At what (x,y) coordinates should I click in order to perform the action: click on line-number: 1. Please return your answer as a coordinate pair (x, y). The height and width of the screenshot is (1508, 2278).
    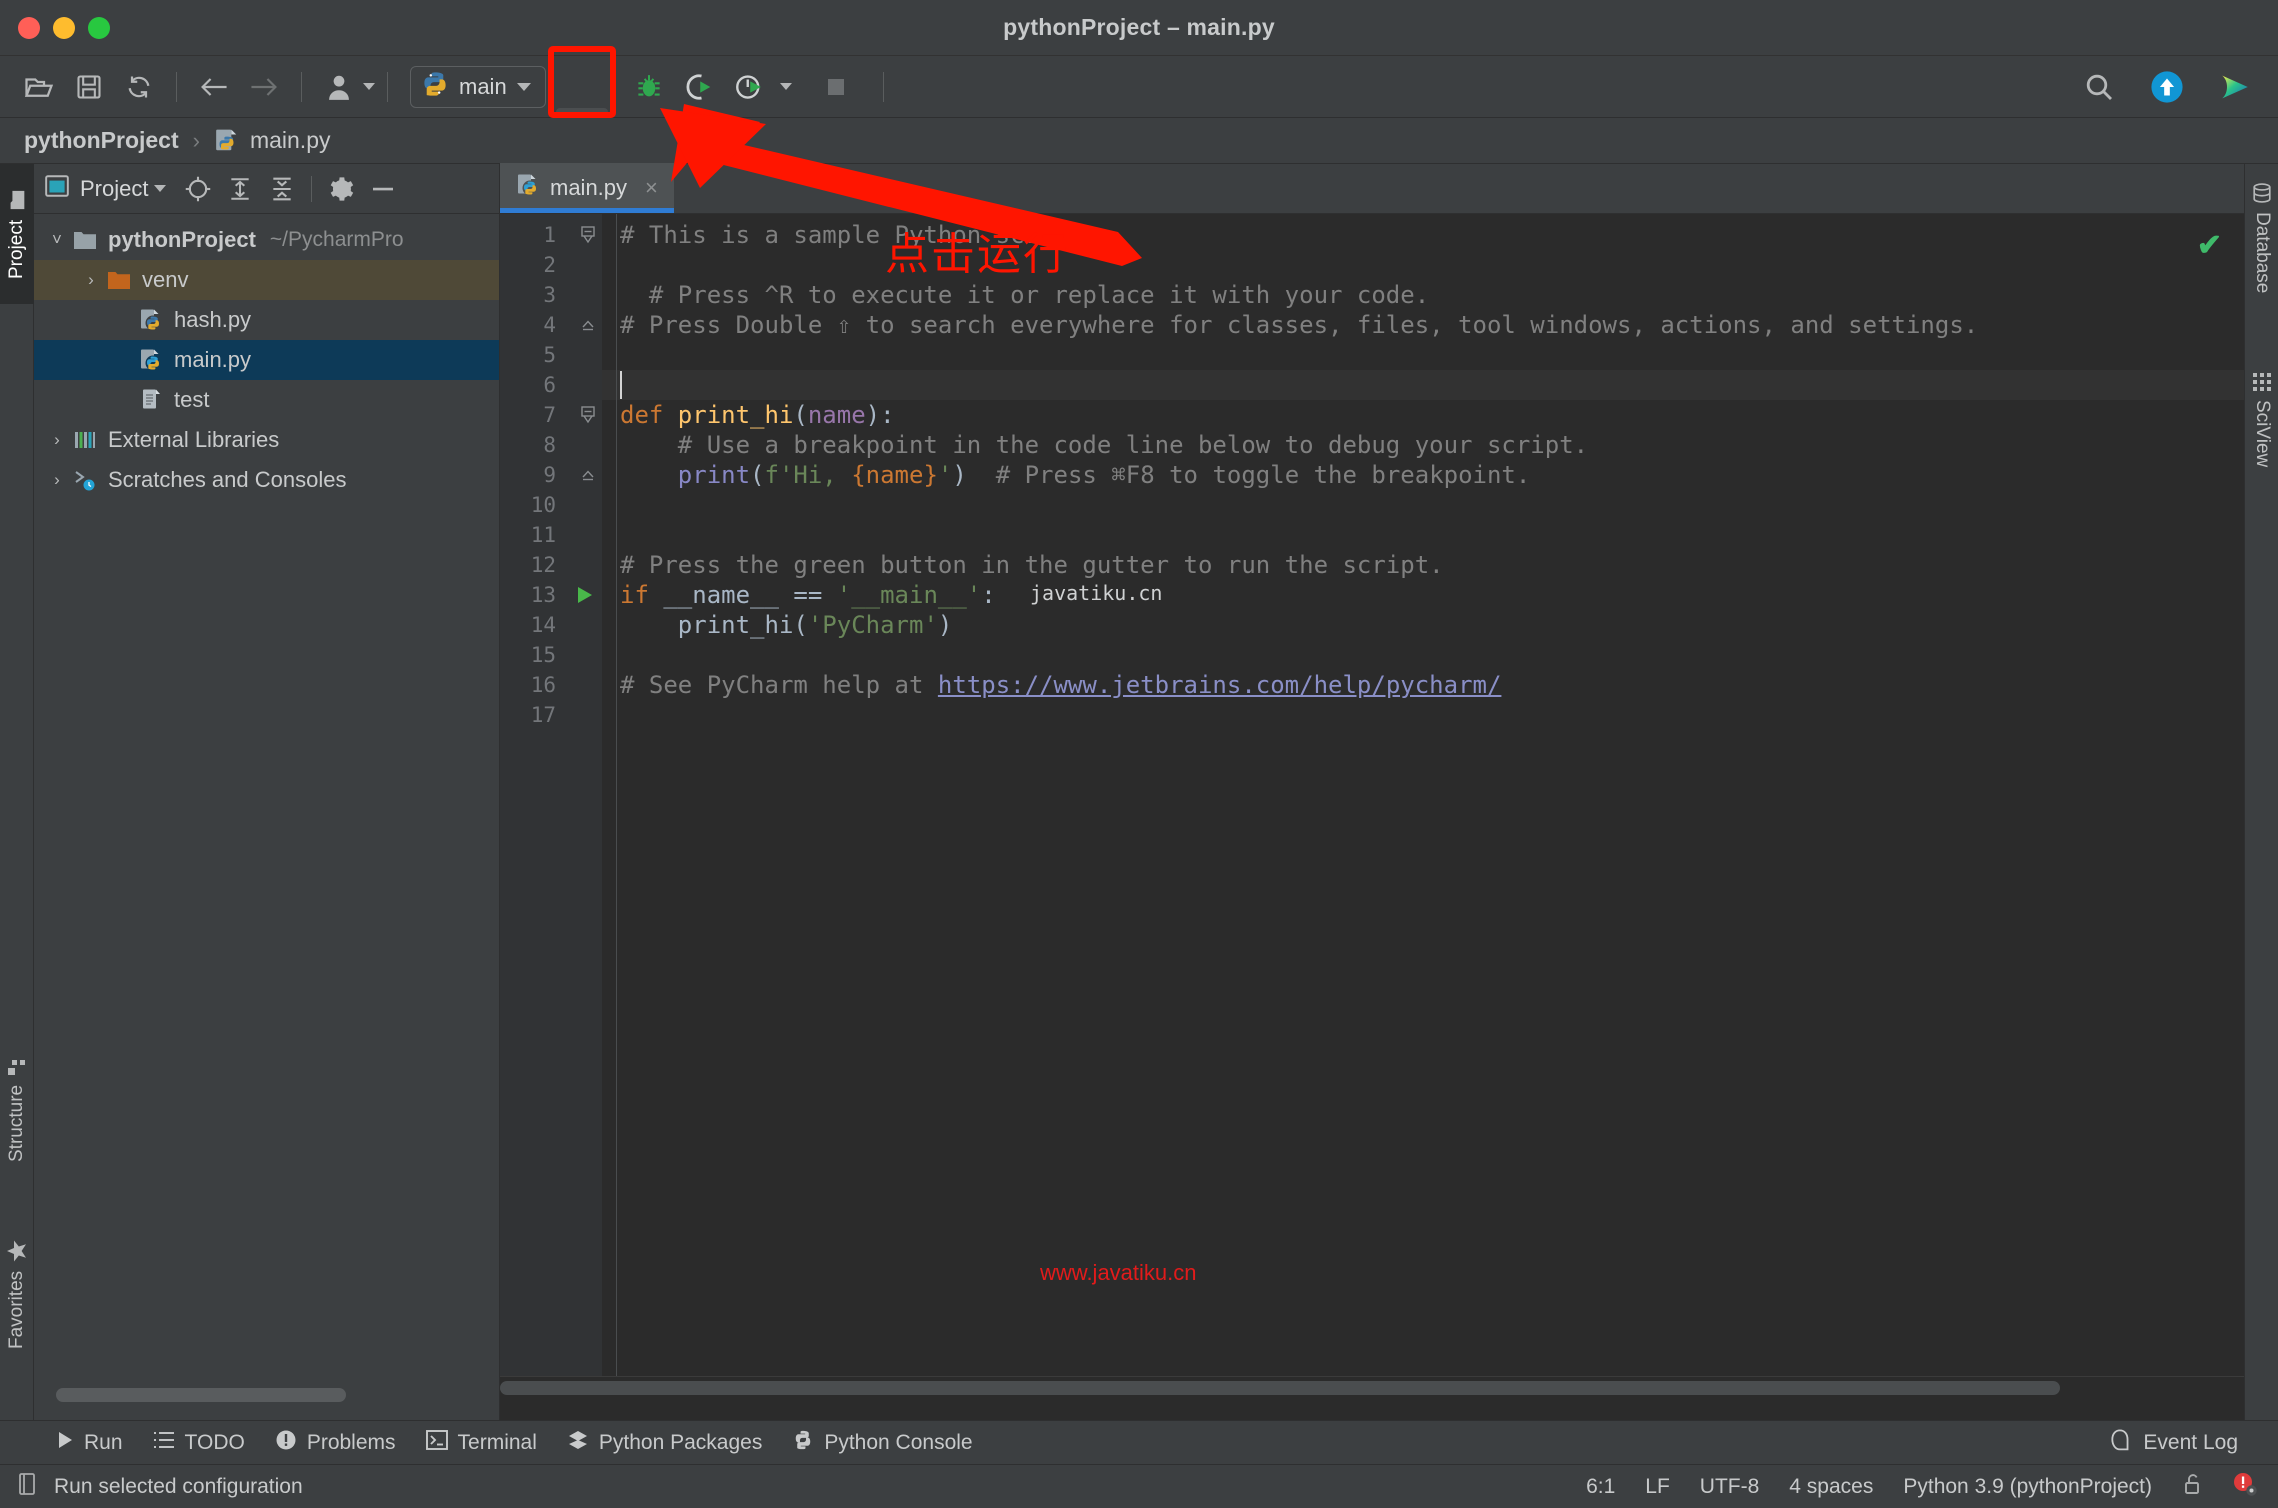
    Looking at the image, I should click on (549, 235).